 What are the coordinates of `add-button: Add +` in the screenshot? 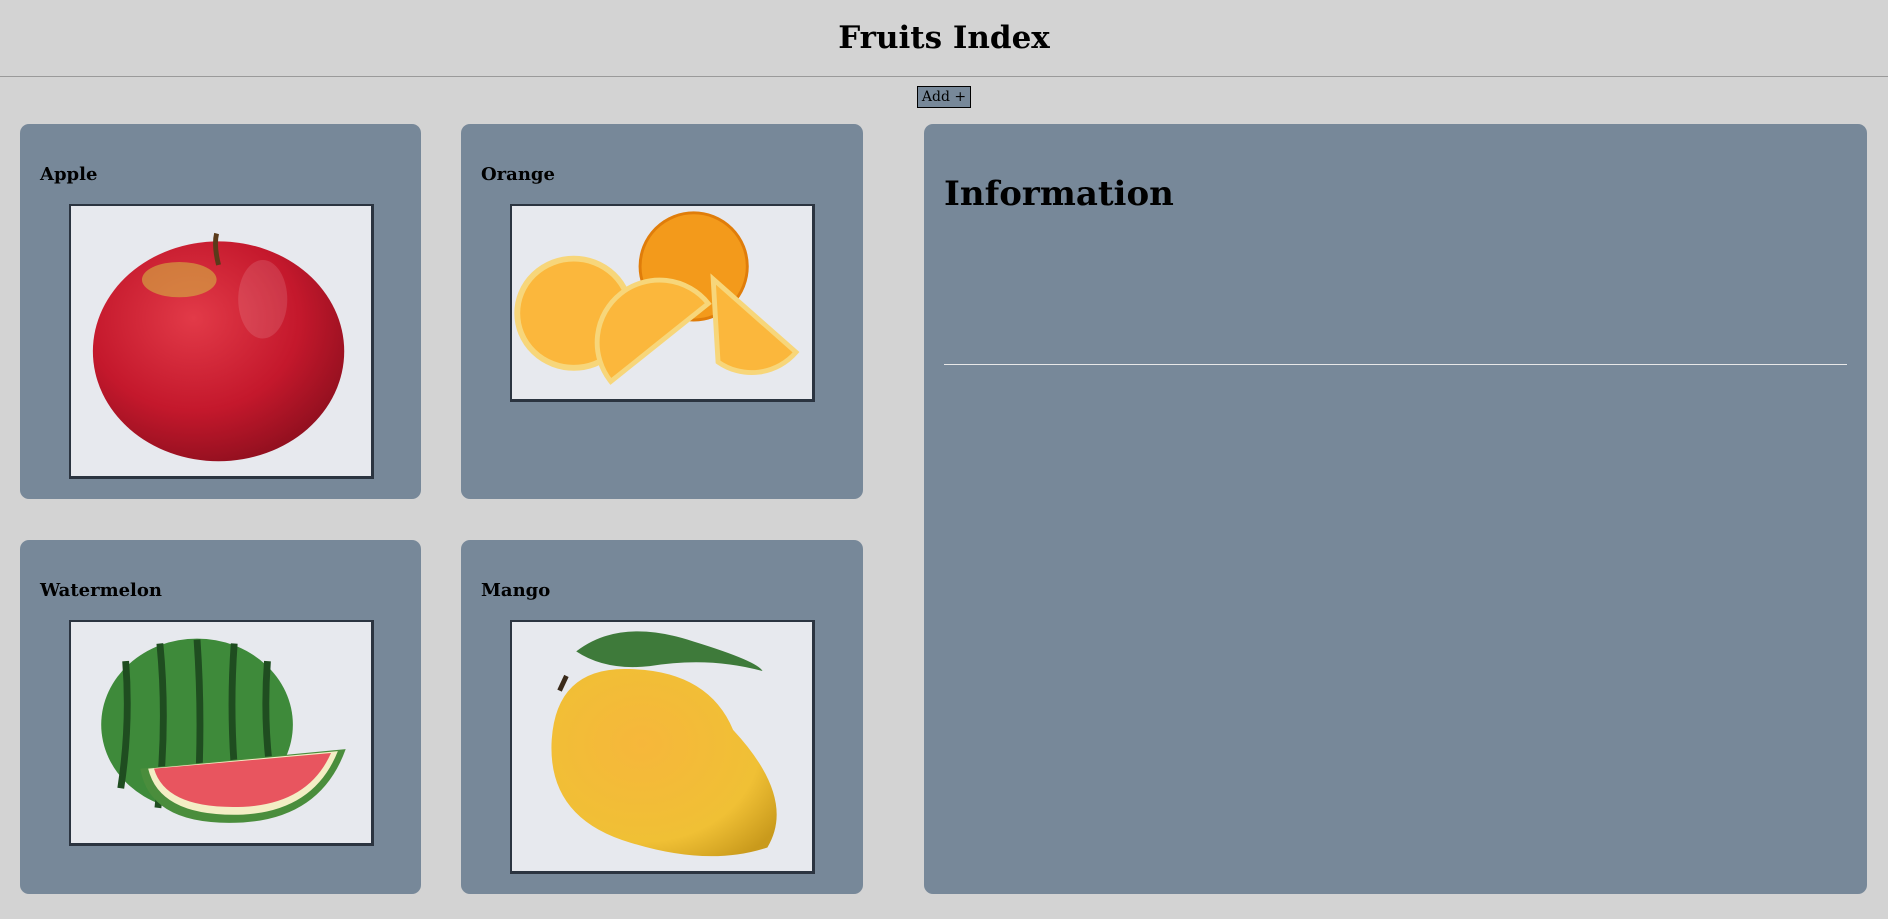 It's located at (944, 96).